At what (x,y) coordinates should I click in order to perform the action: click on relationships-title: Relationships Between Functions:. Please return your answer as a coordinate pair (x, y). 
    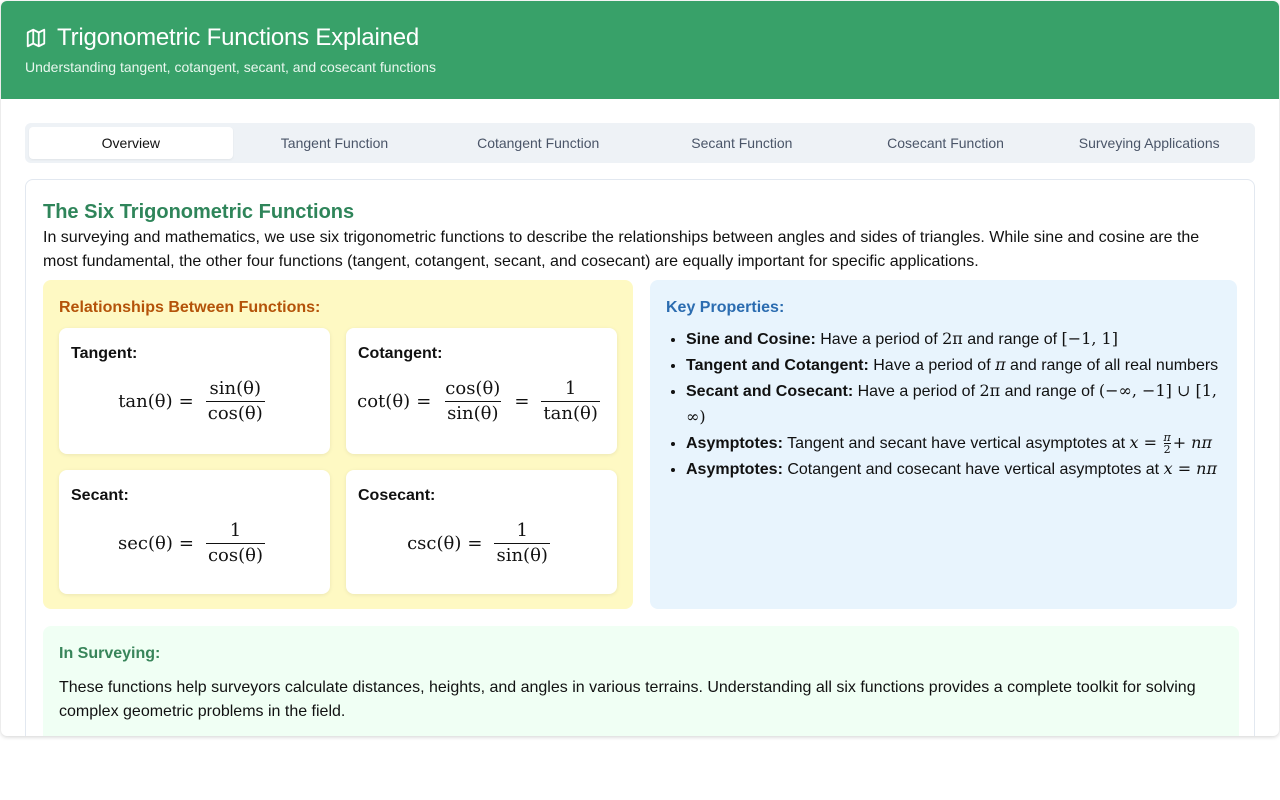
    Looking at the image, I should click on (190, 307).